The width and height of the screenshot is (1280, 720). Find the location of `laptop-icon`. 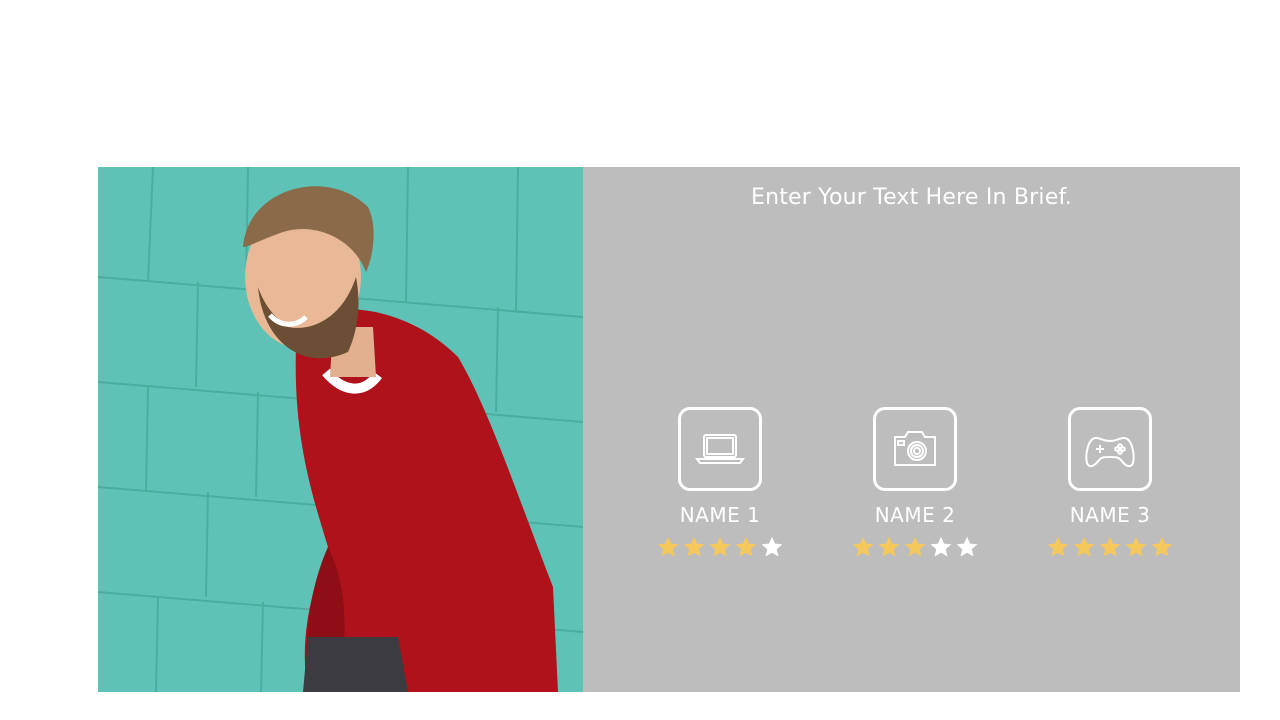

laptop-icon is located at coordinates (720, 449).